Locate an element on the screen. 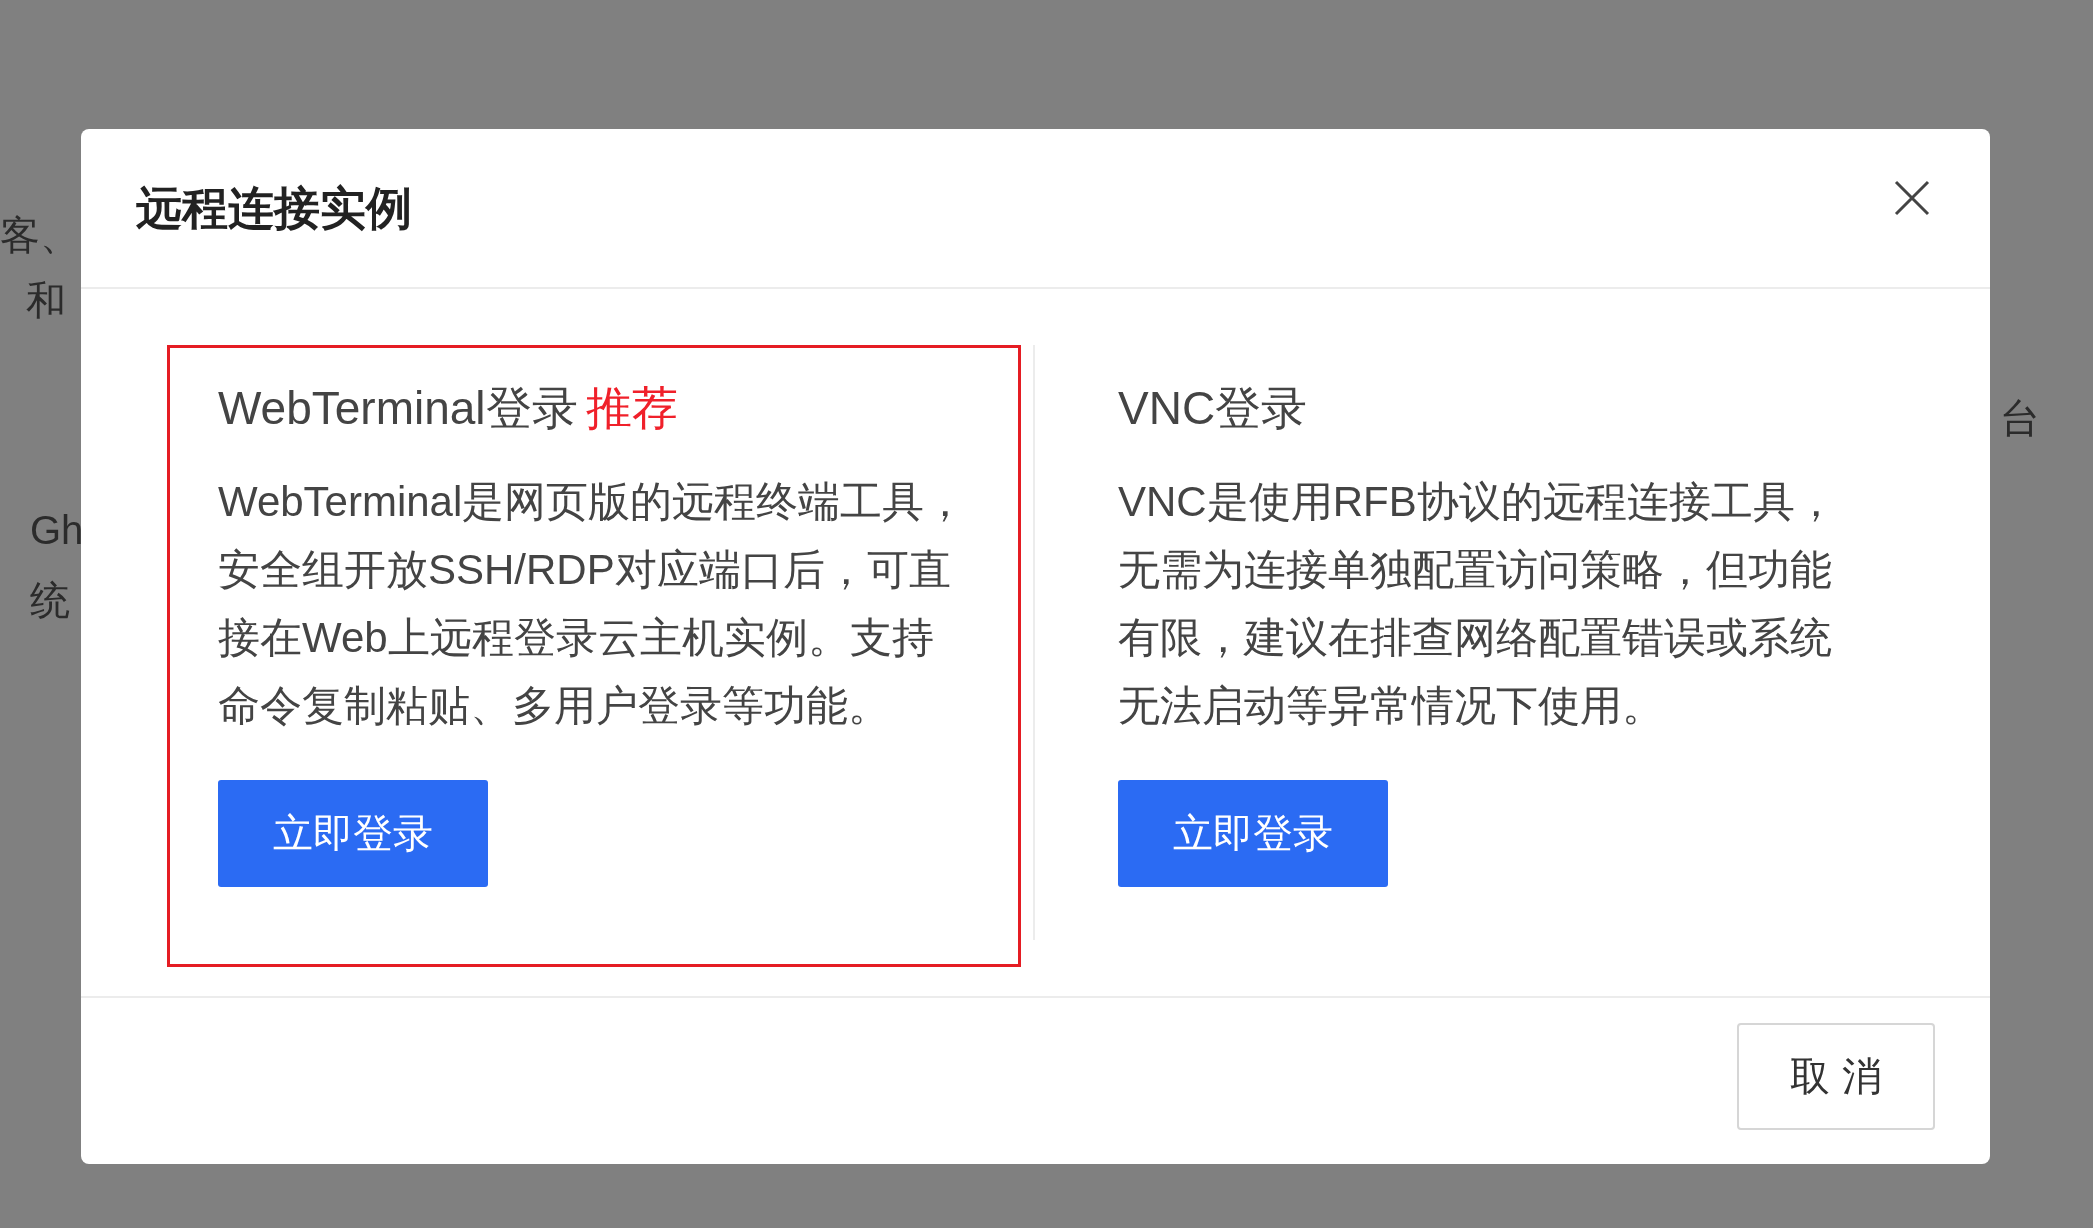 This screenshot has width=2093, height=1228. background-text: Gh is located at coordinates (57, 530).